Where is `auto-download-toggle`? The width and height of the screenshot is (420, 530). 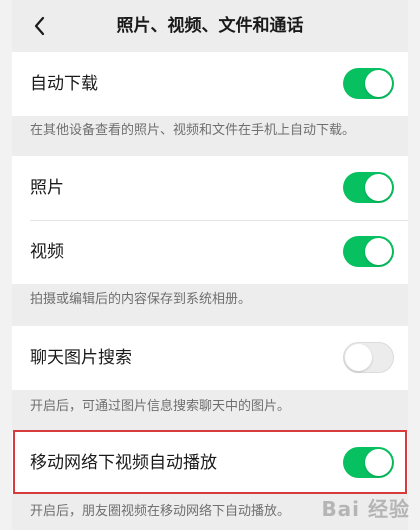 auto-download-toggle is located at coordinates (368, 83).